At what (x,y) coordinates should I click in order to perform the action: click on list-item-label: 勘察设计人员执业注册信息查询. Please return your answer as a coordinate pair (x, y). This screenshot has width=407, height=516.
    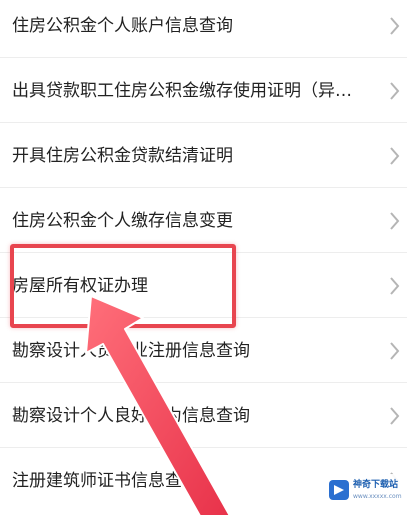
    Looking at the image, I should click on (131, 350).